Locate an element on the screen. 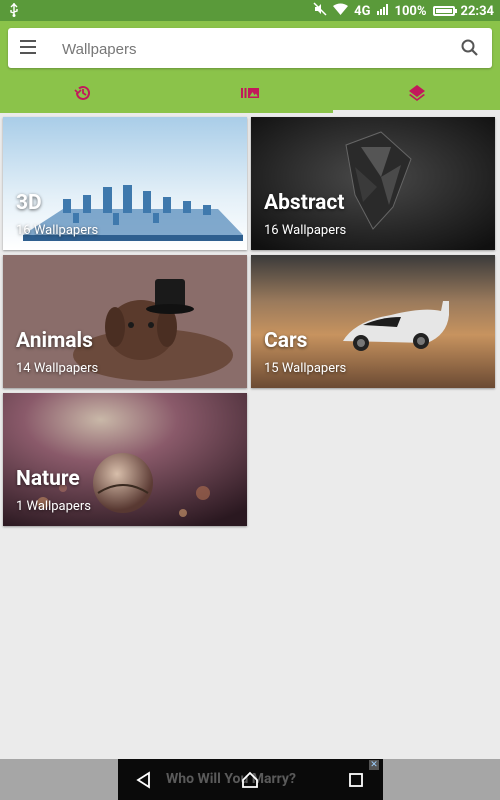  search-input is located at coordinates (252, 49).